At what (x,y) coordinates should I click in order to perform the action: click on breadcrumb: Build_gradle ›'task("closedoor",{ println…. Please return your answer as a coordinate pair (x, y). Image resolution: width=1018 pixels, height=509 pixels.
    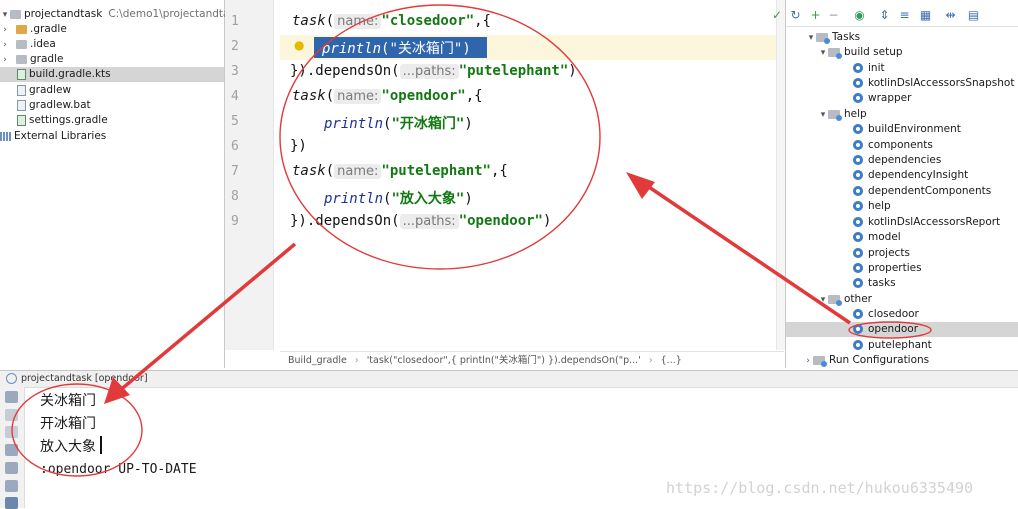
    Looking at the image, I should click on (532, 360).